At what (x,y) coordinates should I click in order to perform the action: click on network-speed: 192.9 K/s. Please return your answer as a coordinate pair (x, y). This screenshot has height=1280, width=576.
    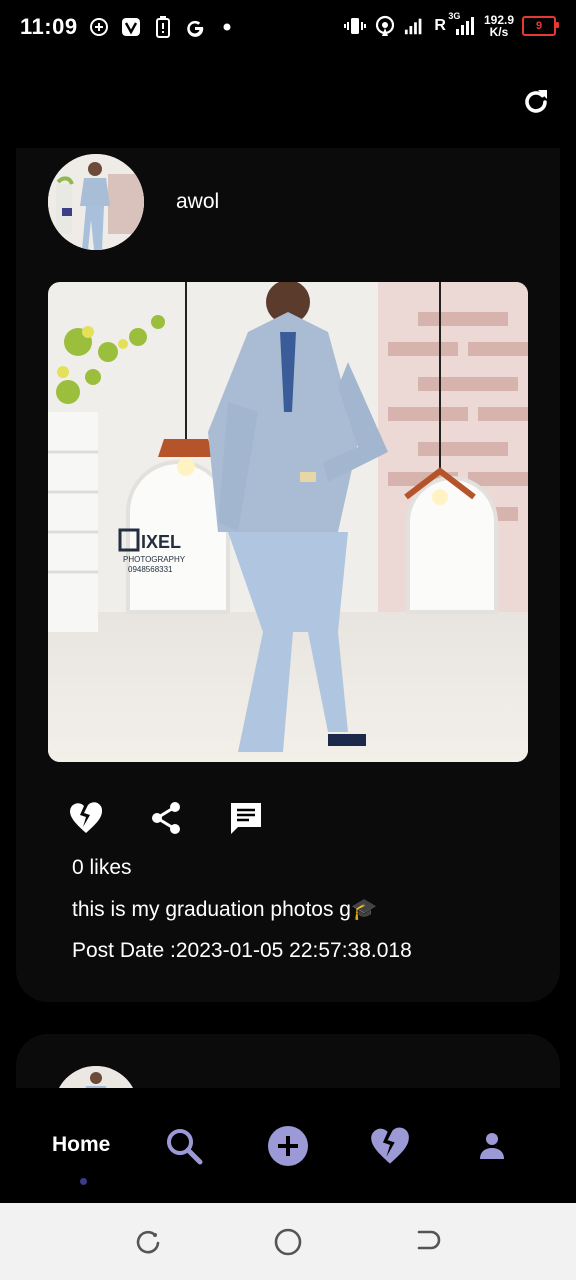
    Looking at the image, I should click on (499, 26).